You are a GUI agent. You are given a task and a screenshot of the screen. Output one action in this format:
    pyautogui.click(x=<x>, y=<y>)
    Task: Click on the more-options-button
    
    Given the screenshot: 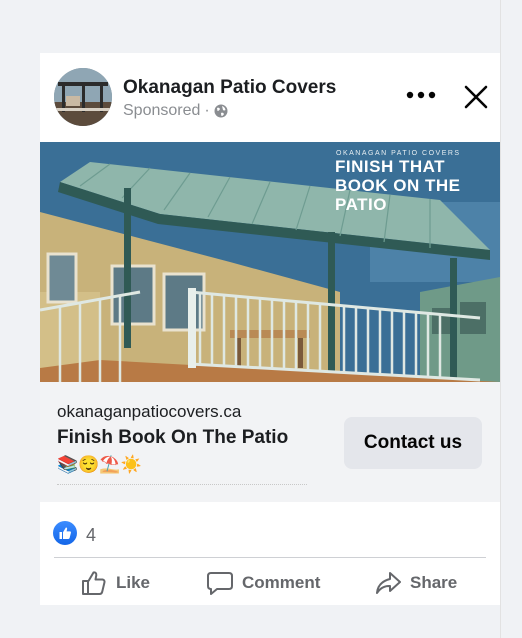 What is the action you would take?
    pyautogui.click(x=422, y=95)
    